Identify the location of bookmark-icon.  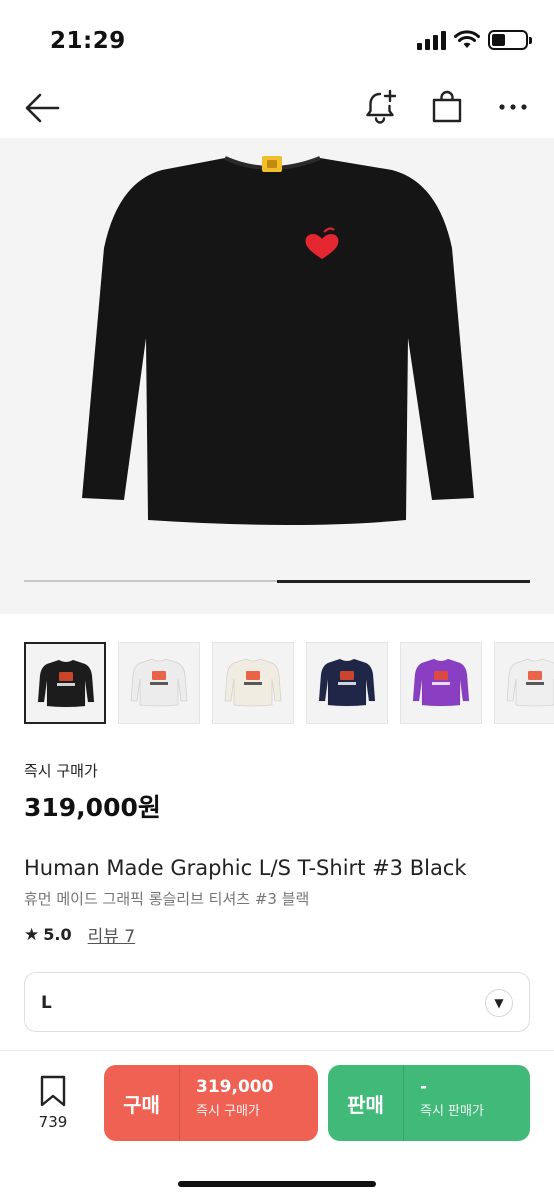
(53, 1091).